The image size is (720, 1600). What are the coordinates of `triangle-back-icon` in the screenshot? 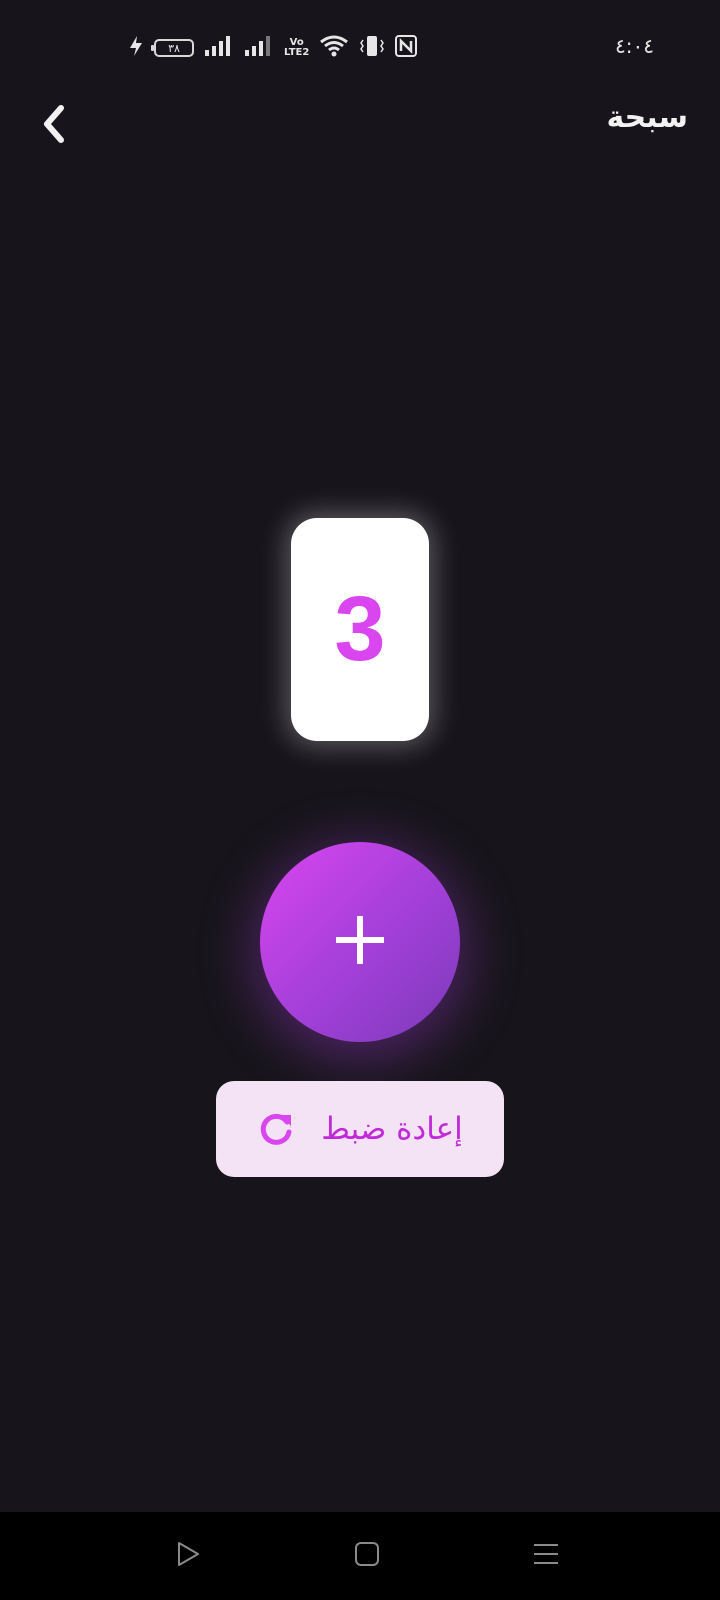 It's located at (188, 1556).